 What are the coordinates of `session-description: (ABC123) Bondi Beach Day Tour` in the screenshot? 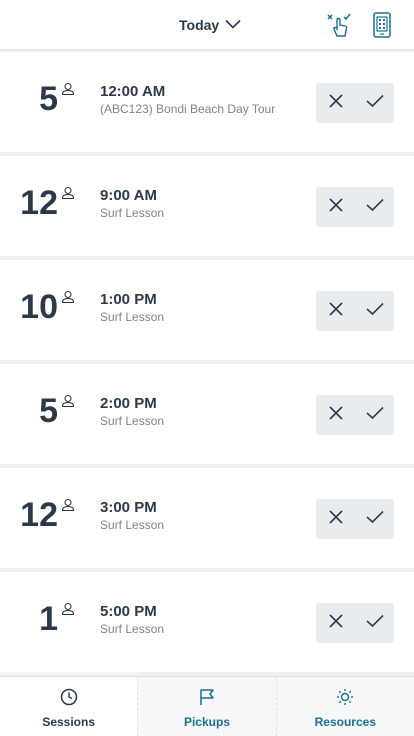 It's located at (188, 109).